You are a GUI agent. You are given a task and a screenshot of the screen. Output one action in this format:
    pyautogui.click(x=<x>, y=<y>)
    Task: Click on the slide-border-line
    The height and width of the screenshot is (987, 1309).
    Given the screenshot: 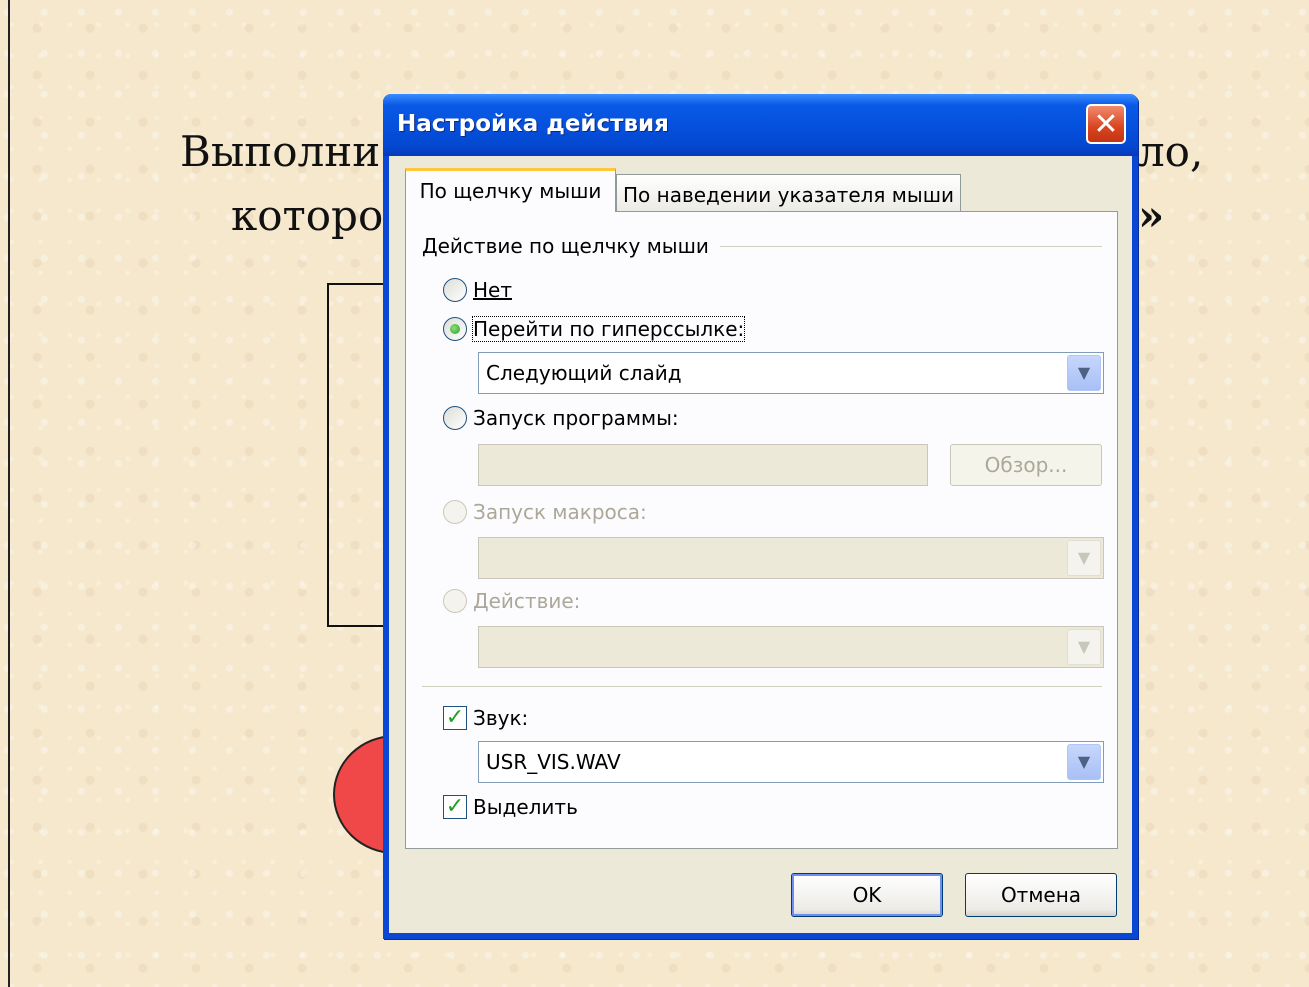 What is the action you would take?
    pyautogui.click(x=9, y=493)
    